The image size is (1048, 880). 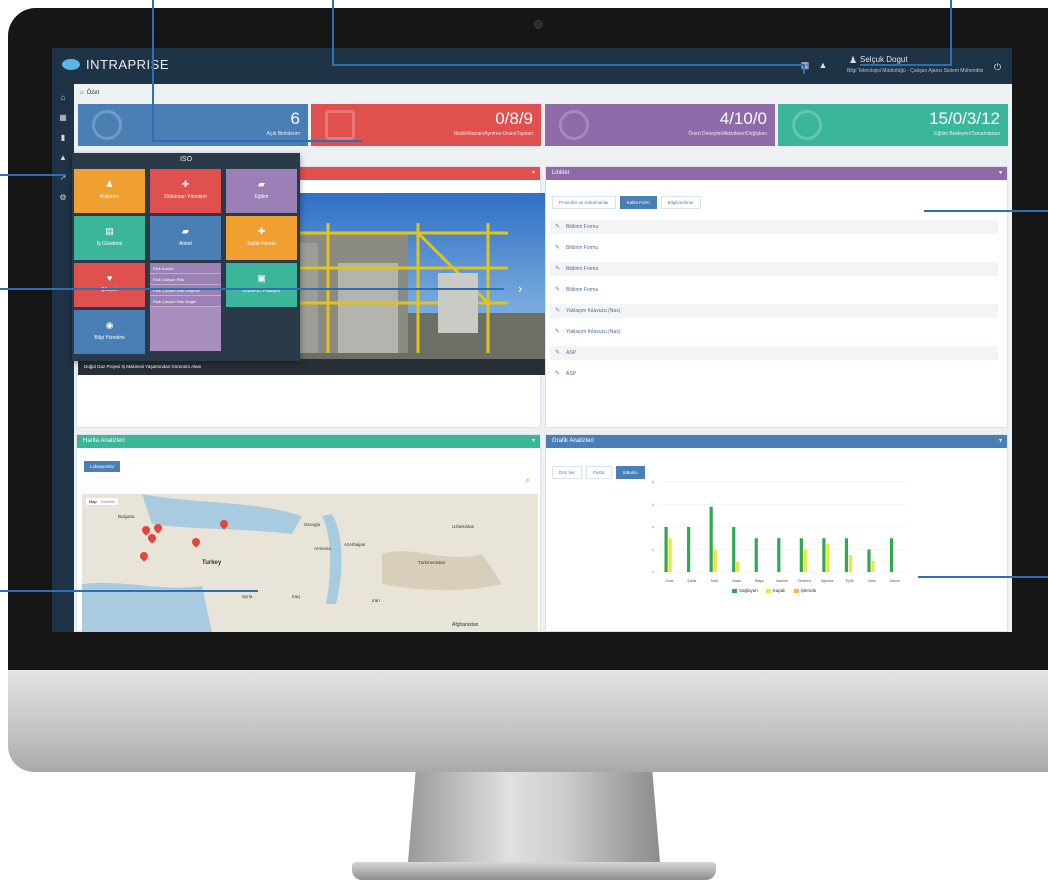 What do you see at coordinates (185, 279) in the screenshot?
I see `risk-list-item: Risk Çalışan Risk` at bounding box center [185, 279].